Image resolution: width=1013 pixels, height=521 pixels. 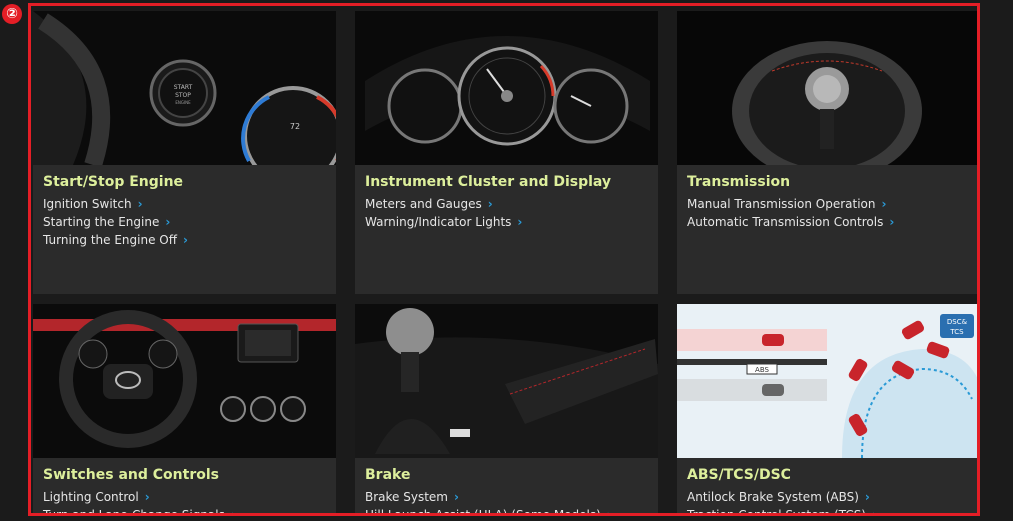 What do you see at coordinates (488, 511) in the screenshot?
I see `link-hill-launch-assist: Hill Launch Assist (HLA) (Some Models) ›` at bounding box center [488, 511].